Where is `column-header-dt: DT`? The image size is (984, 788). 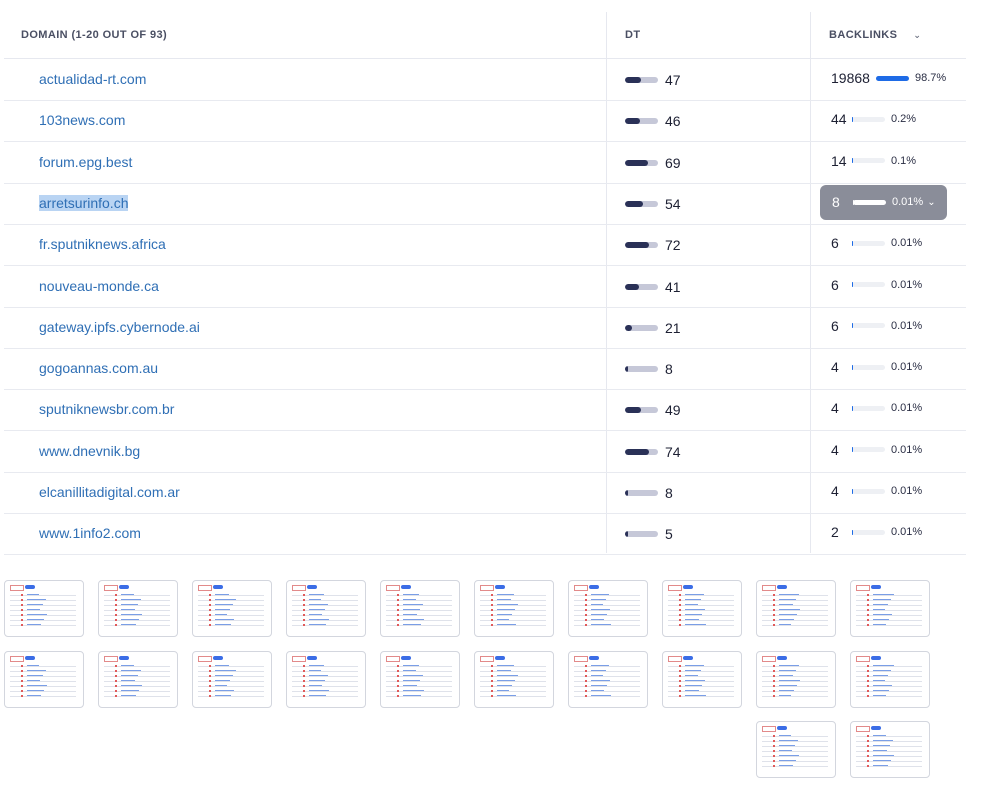
column-header-dt: DT is located at coordinates (632, 35).